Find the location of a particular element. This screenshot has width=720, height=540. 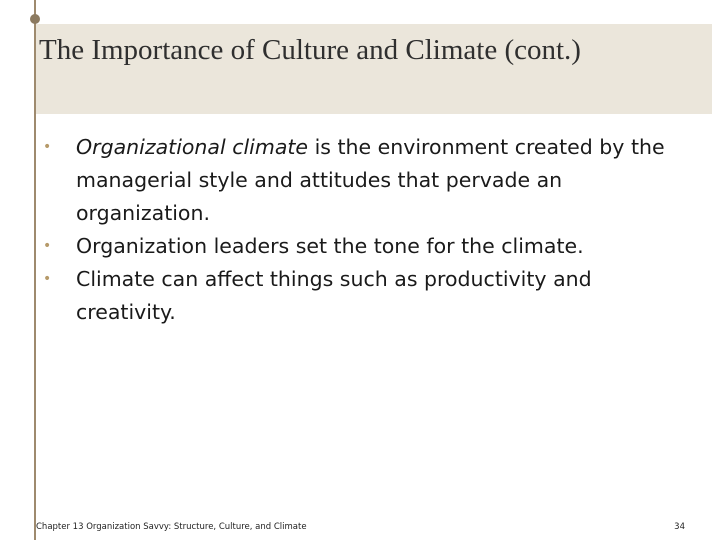

bullet-emphasis: Organizational climate is located at coordinates (192, 147).